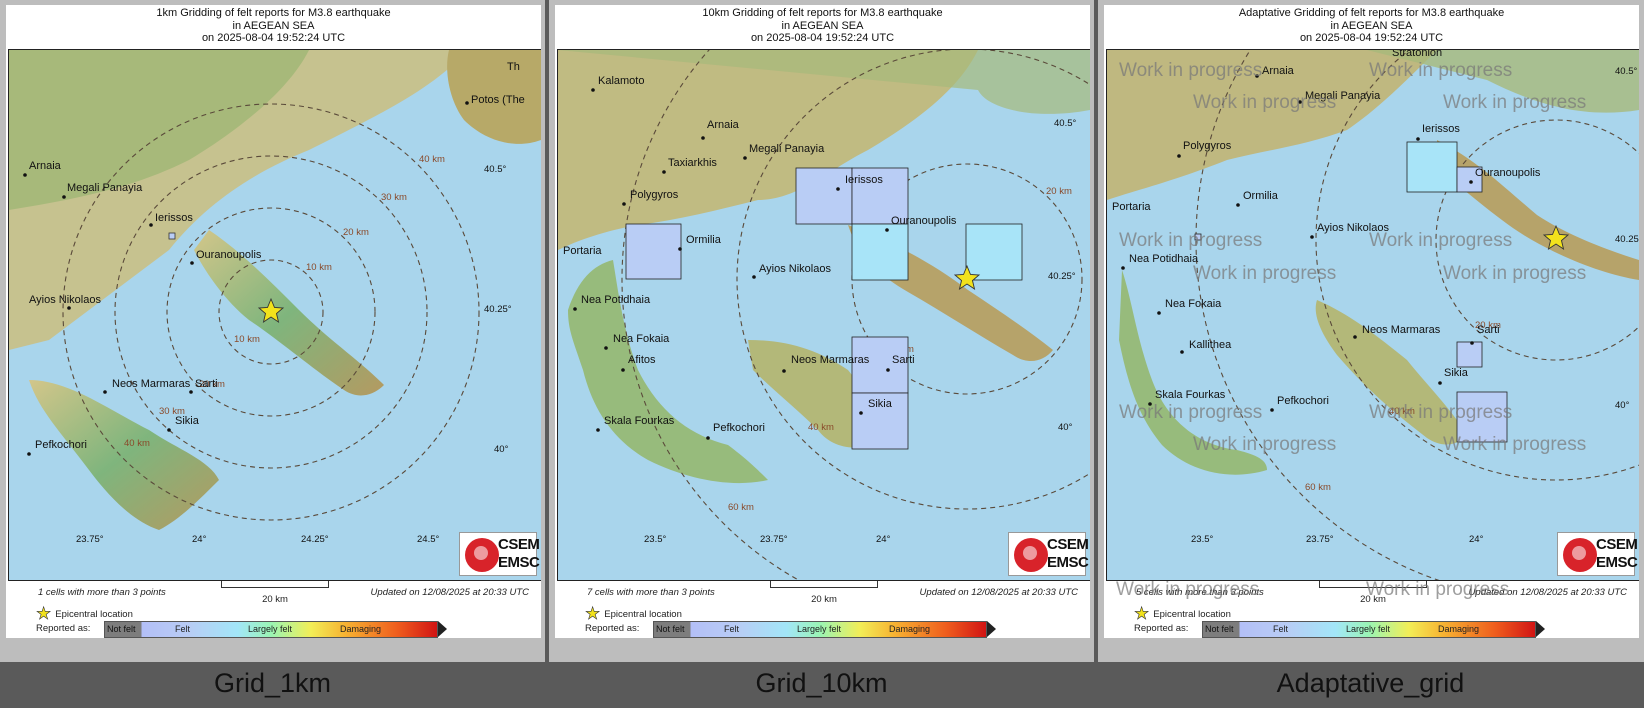 Image resolution: width=1644 pixels, height=708 pixels. Describe the element at coordinates (1202, 539) in the screenshot. I see `lon-tick: 23.5°` at that location.